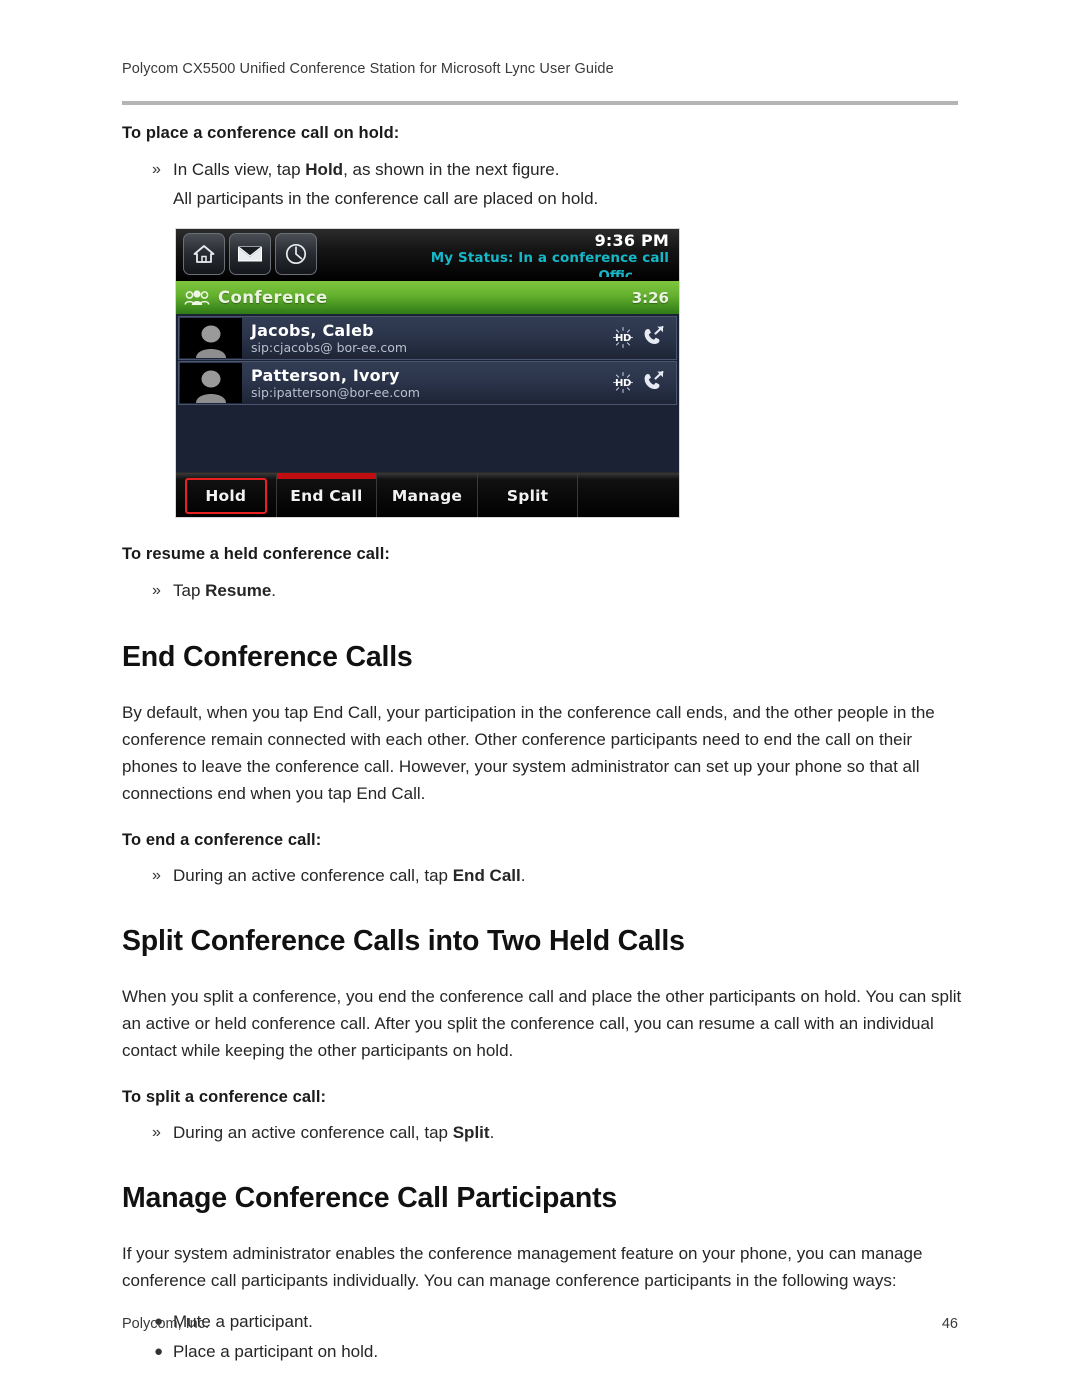 Image resolution: width=1080 pixels, height=1397 pixels. Describe the element at coordinates (312, 330) in the screenshot. I see `participant-name: Jacobs, Caleb` at that location.